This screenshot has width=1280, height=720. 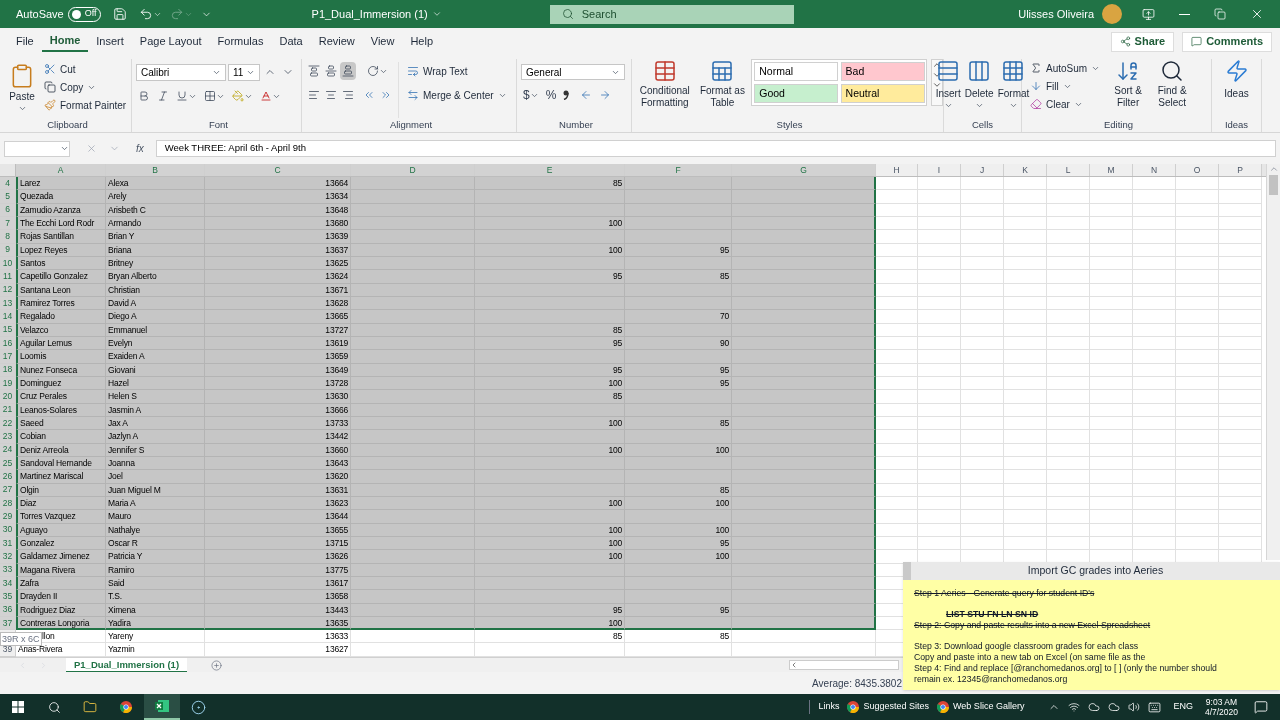 I want to click on column-header: N, so click(x=1154, y=170).